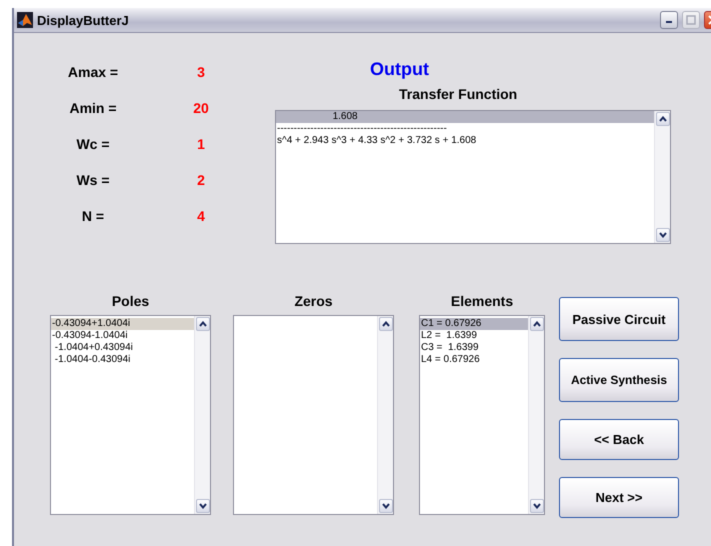 Image resolution: width=711 pixels, height=546 pixels. I want to click on parameter-label: Amin =, so click(93, 108).